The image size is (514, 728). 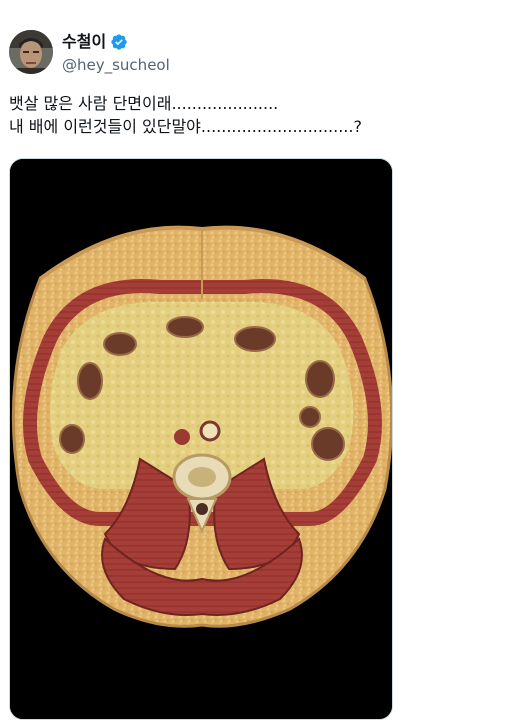 What do you see at coordinates (119, 42) in the screenshot?
I see `verified-badge-icon` at bounding box center [119, 42].